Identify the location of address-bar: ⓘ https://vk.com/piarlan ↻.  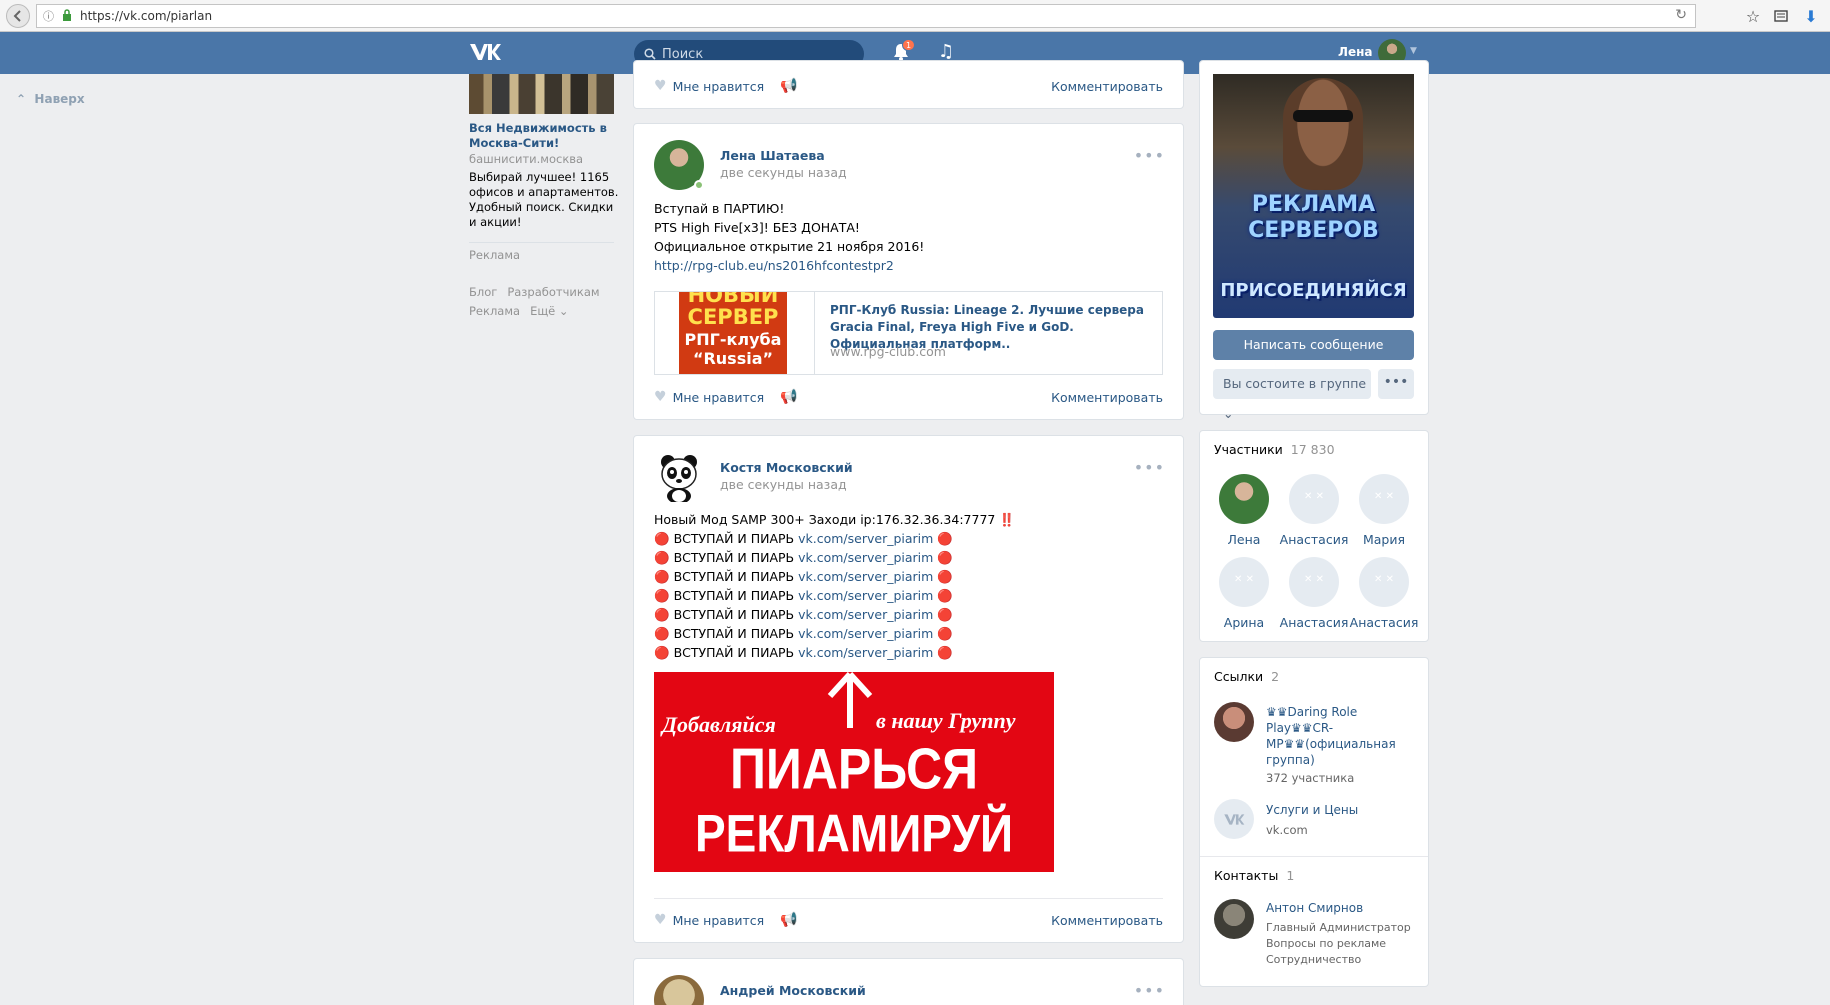
(866, 16).